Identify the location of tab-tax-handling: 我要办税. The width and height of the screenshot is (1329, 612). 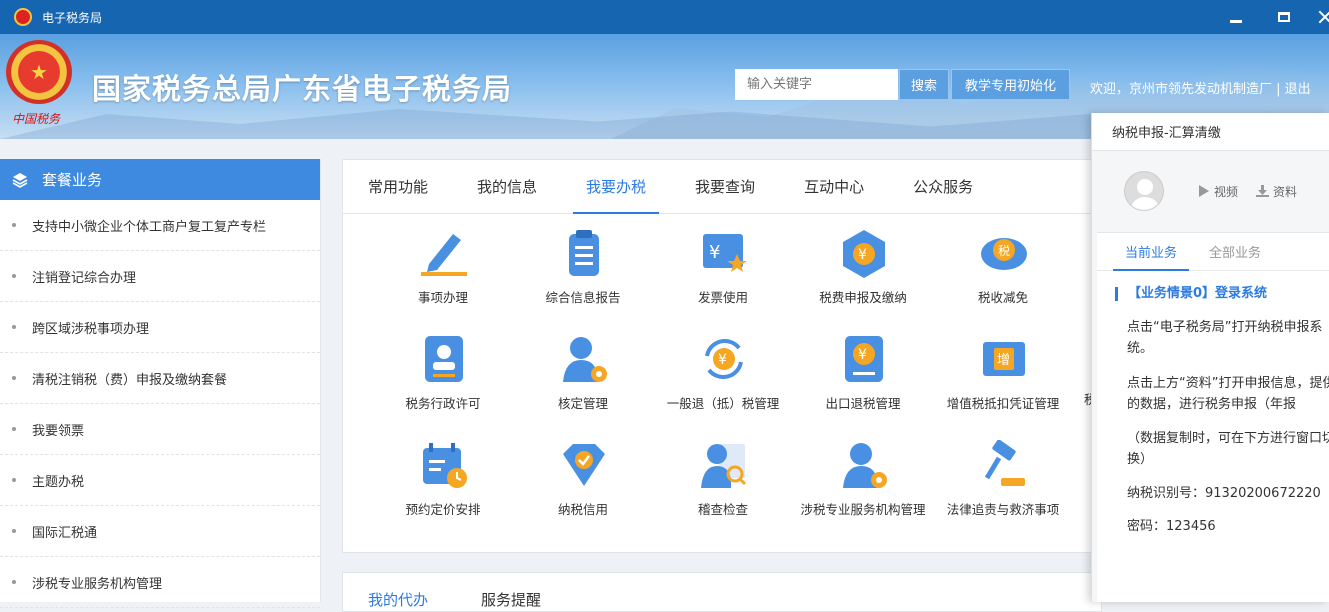
(616, 186).